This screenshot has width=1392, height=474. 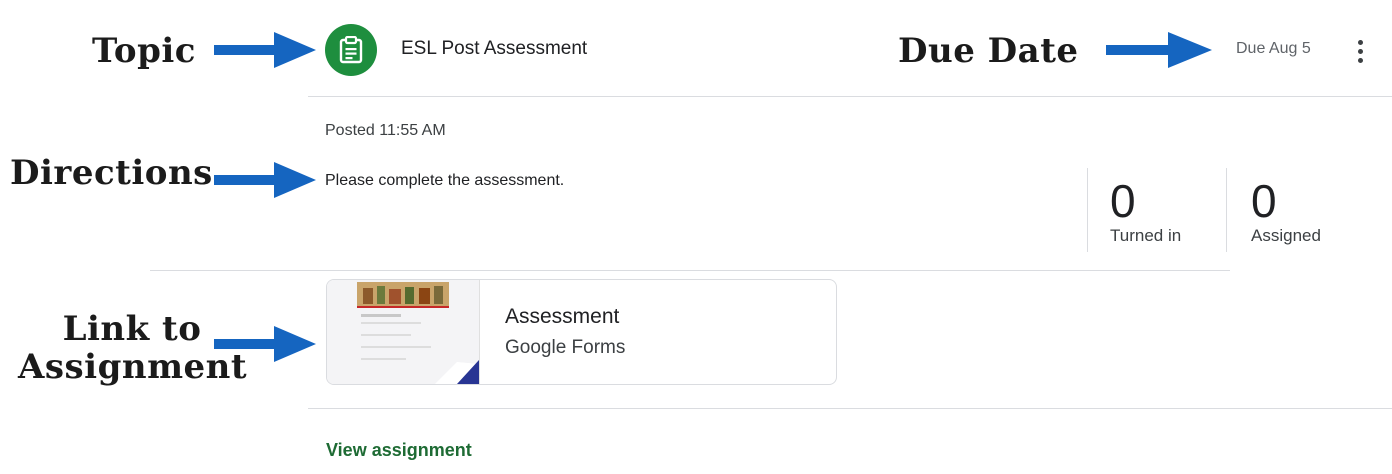 I want to click on attachment-type: Google Forms, so click(x=565, y=347).